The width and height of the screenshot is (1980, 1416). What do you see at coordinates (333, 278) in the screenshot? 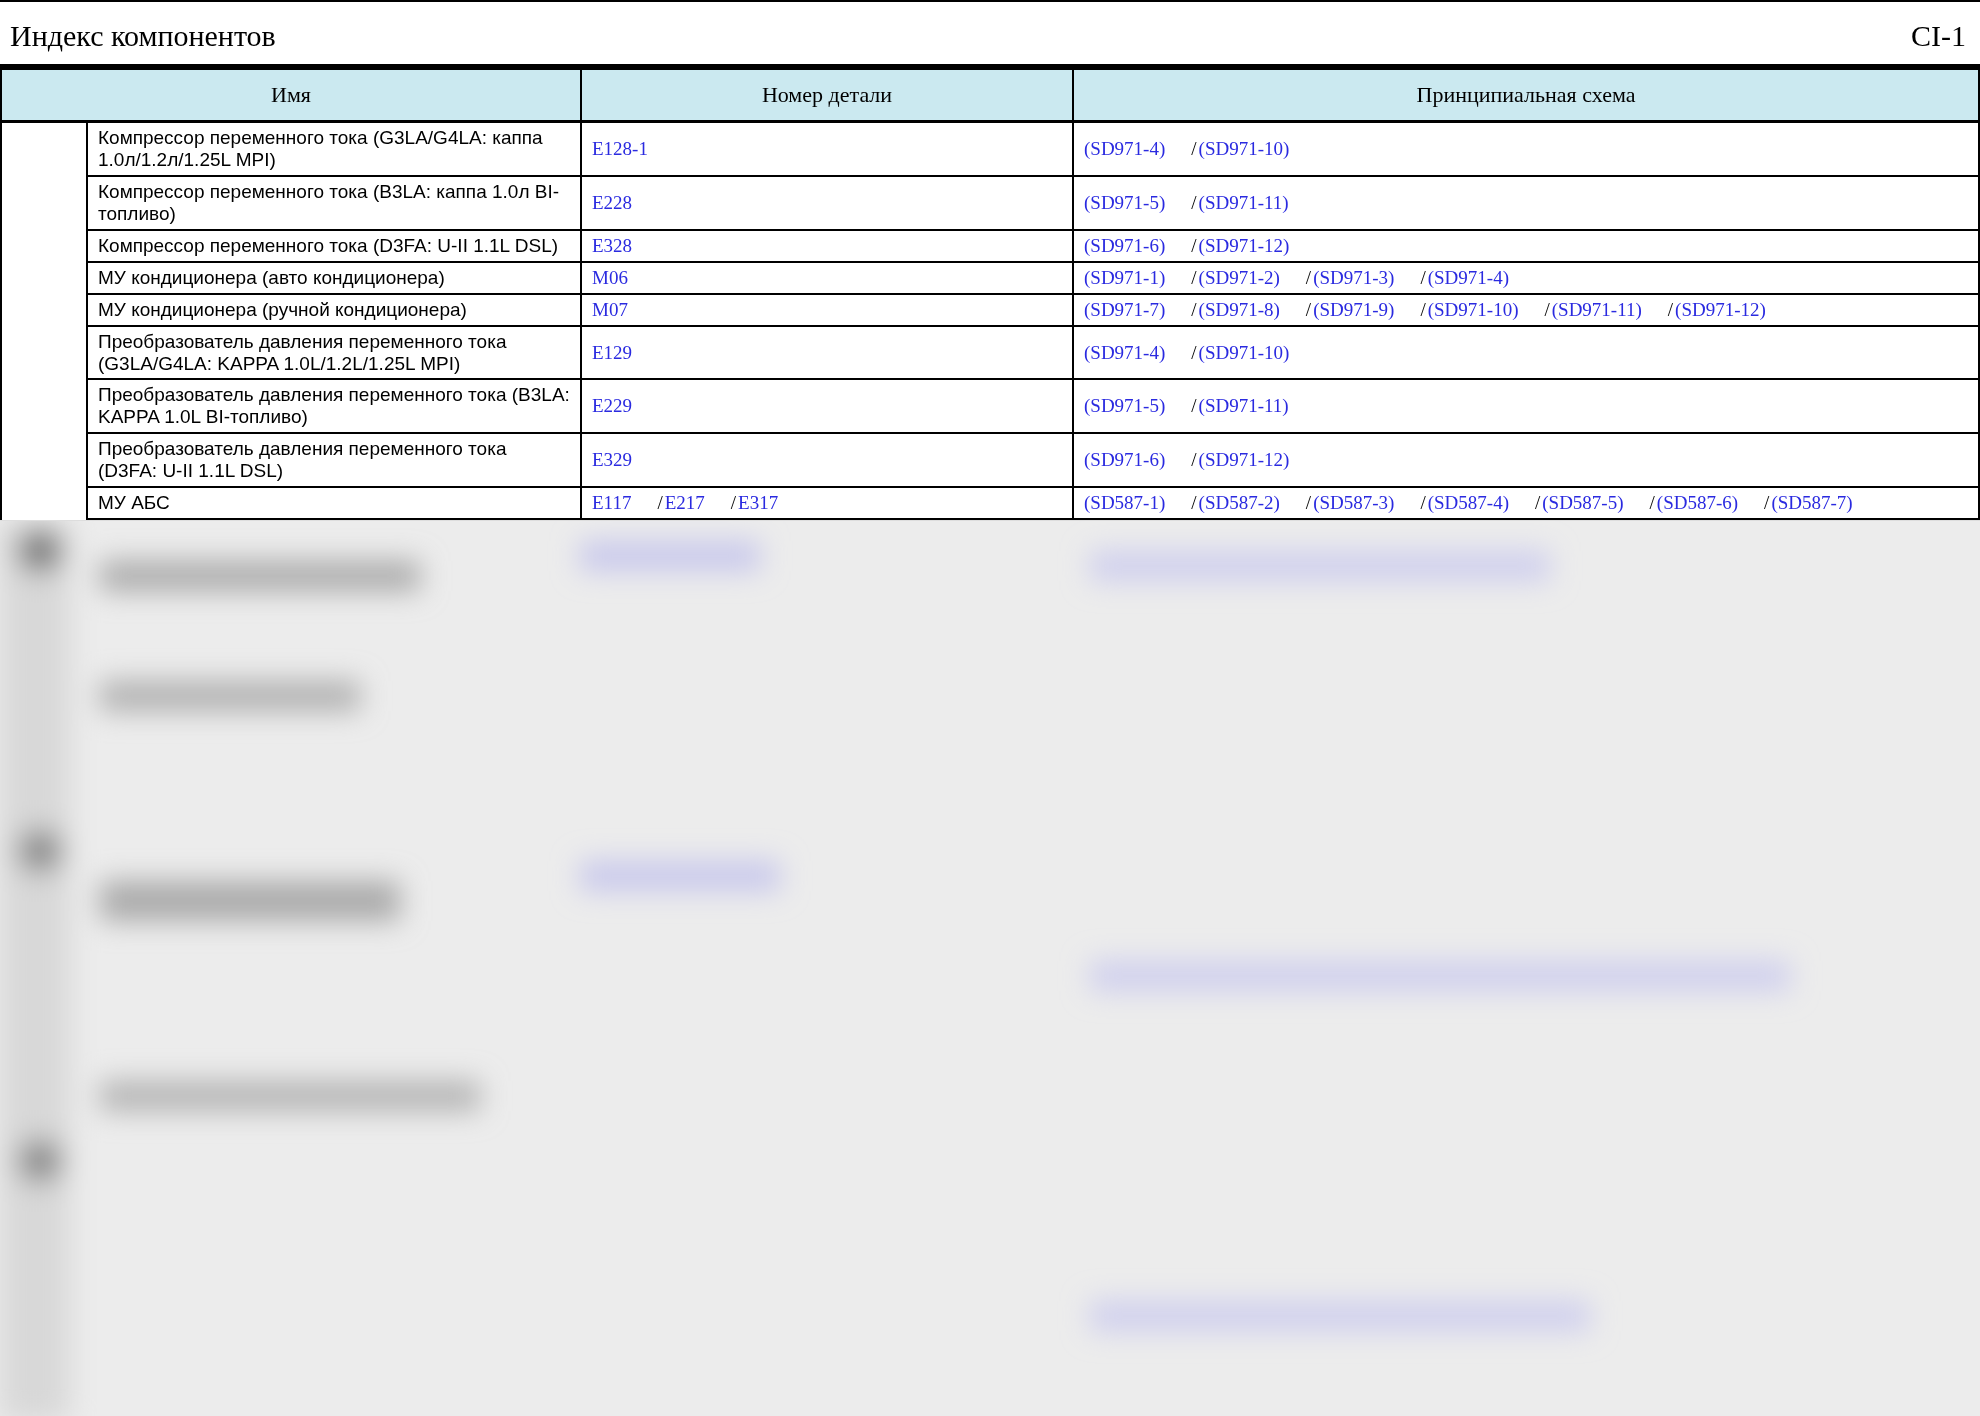
I see `name-cell: МУ кондиционера (авто кондиционера)` at bounding box center [333, 278].